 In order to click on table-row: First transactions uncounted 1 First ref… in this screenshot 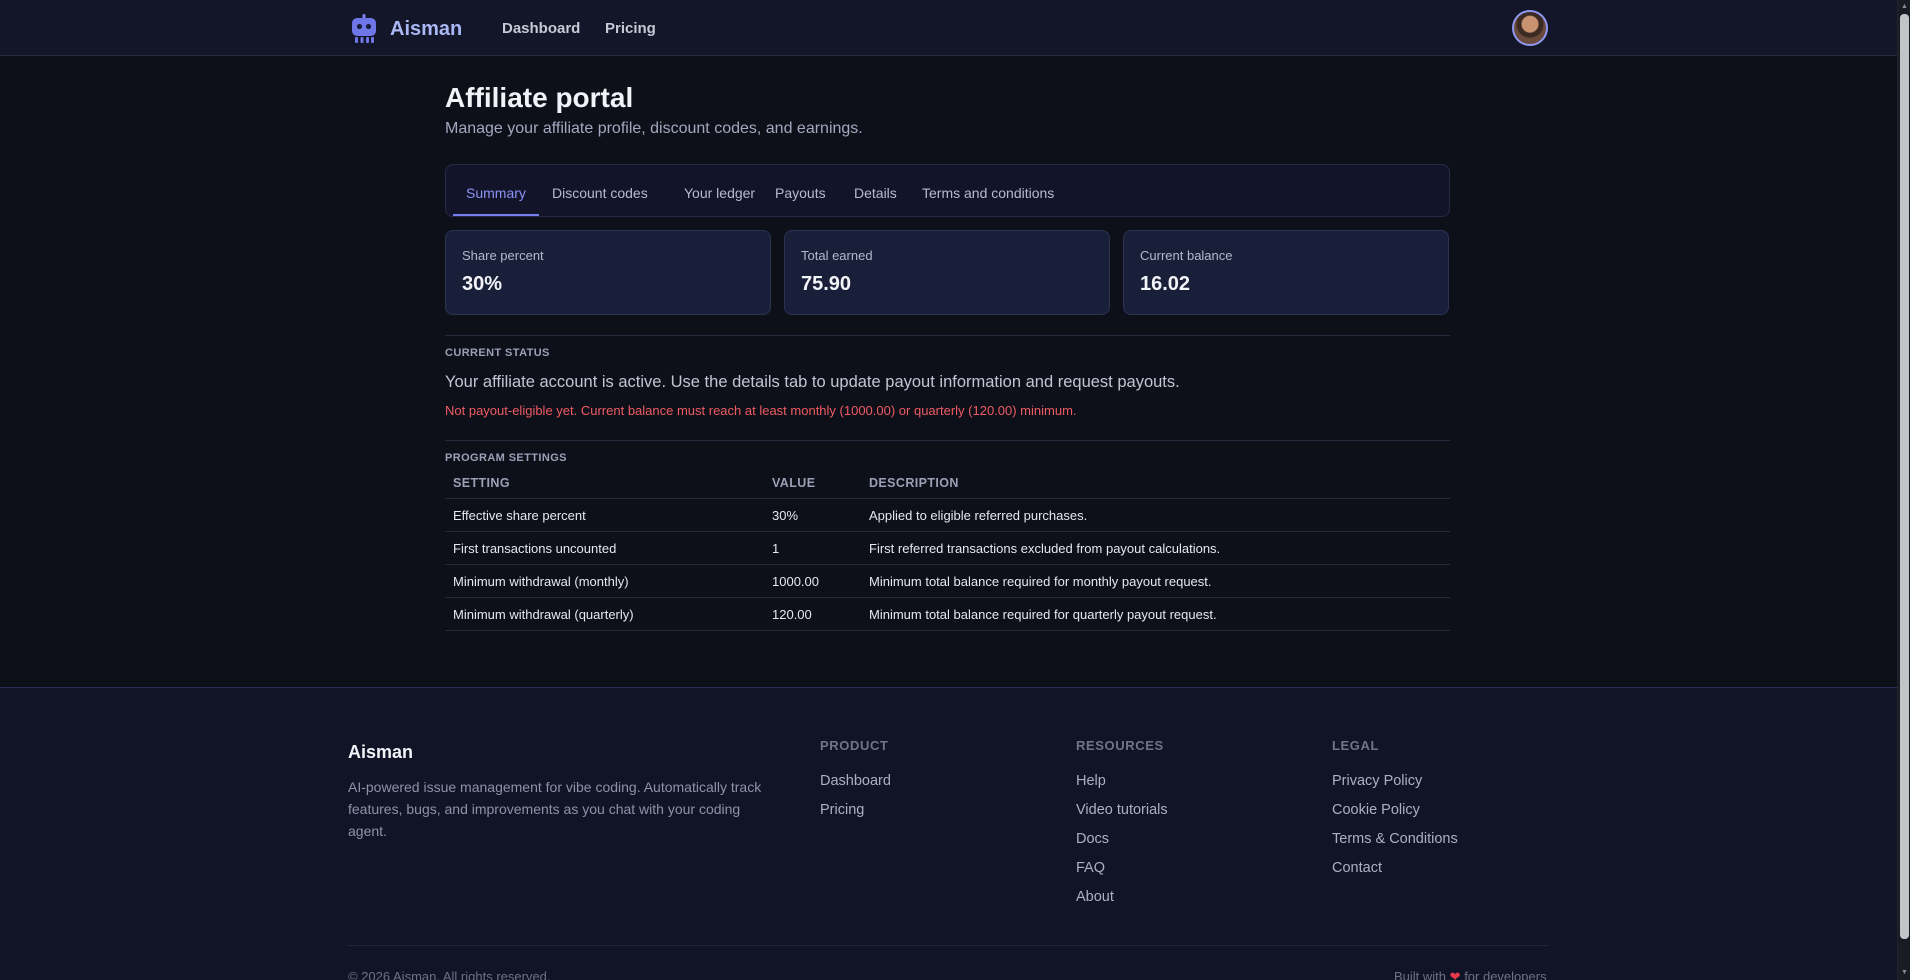, I will do `click(947, 548)`.